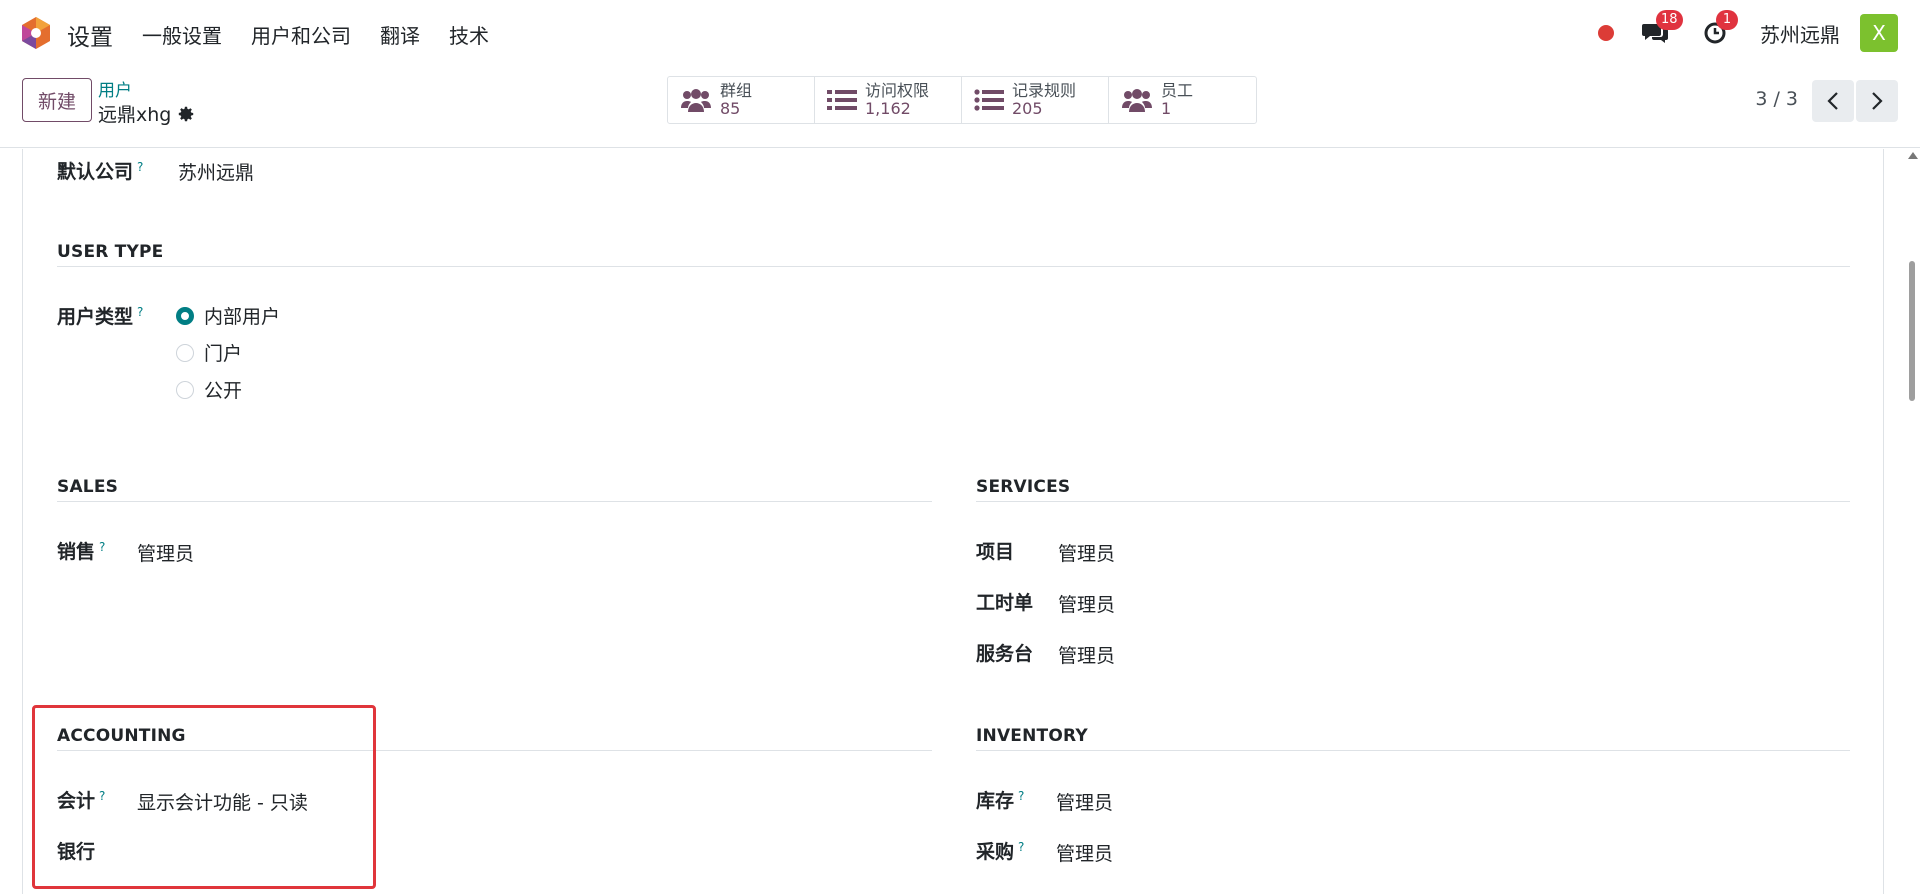 This screenshot has height=894, width=1920. Describe the element at coordinates (1044, 90) in the screenshot. I see `smart-button-label: 记录规则` at that location.